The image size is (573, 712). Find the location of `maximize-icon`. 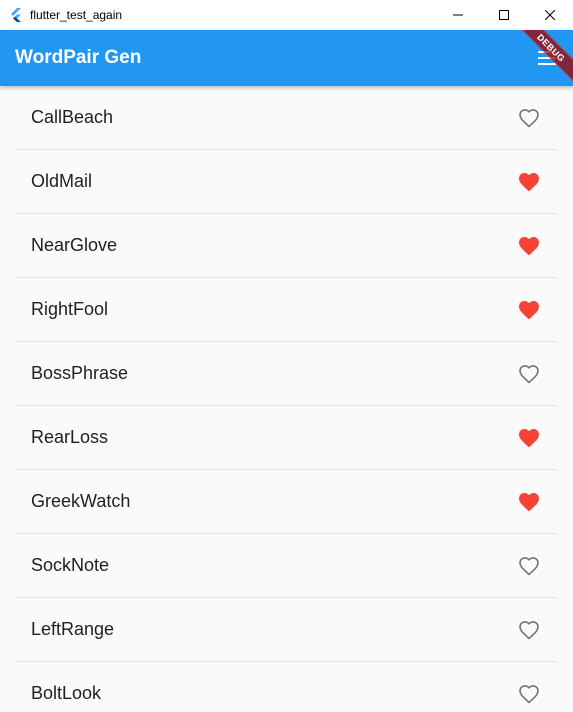

maximize-icon is located at coordinates (504, 15).